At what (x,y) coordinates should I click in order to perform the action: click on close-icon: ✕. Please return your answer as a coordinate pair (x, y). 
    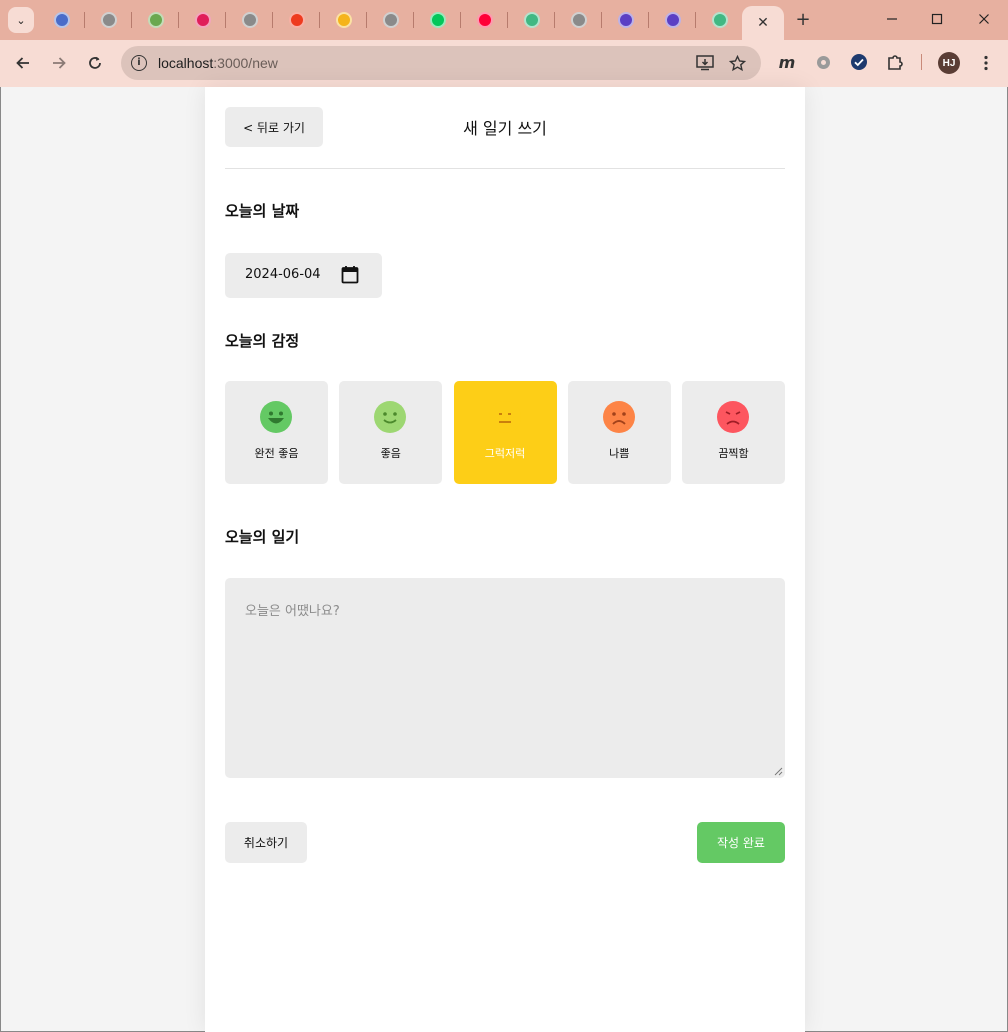
    Looking at the image, I should click on (763, 23).